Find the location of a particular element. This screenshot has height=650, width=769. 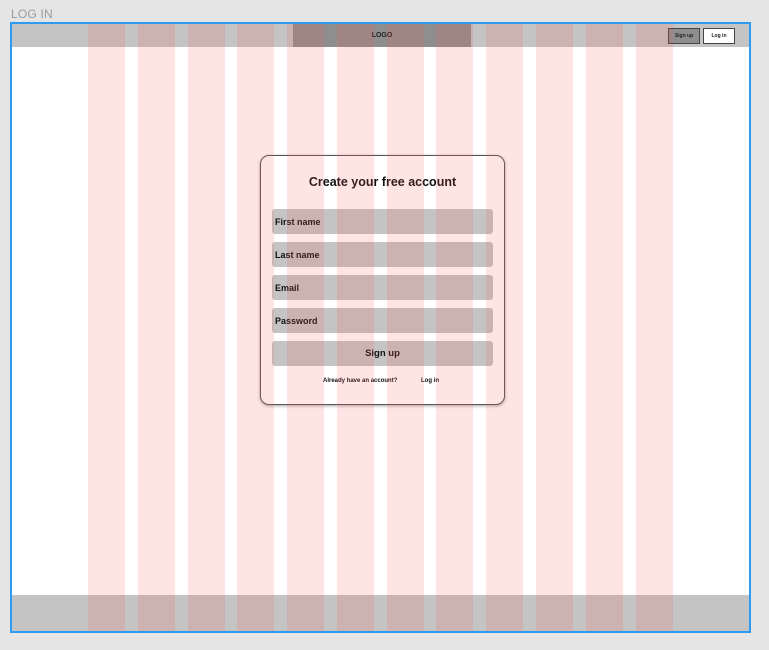

header-signup-button: Sign up is located at coordinates (684, 36).